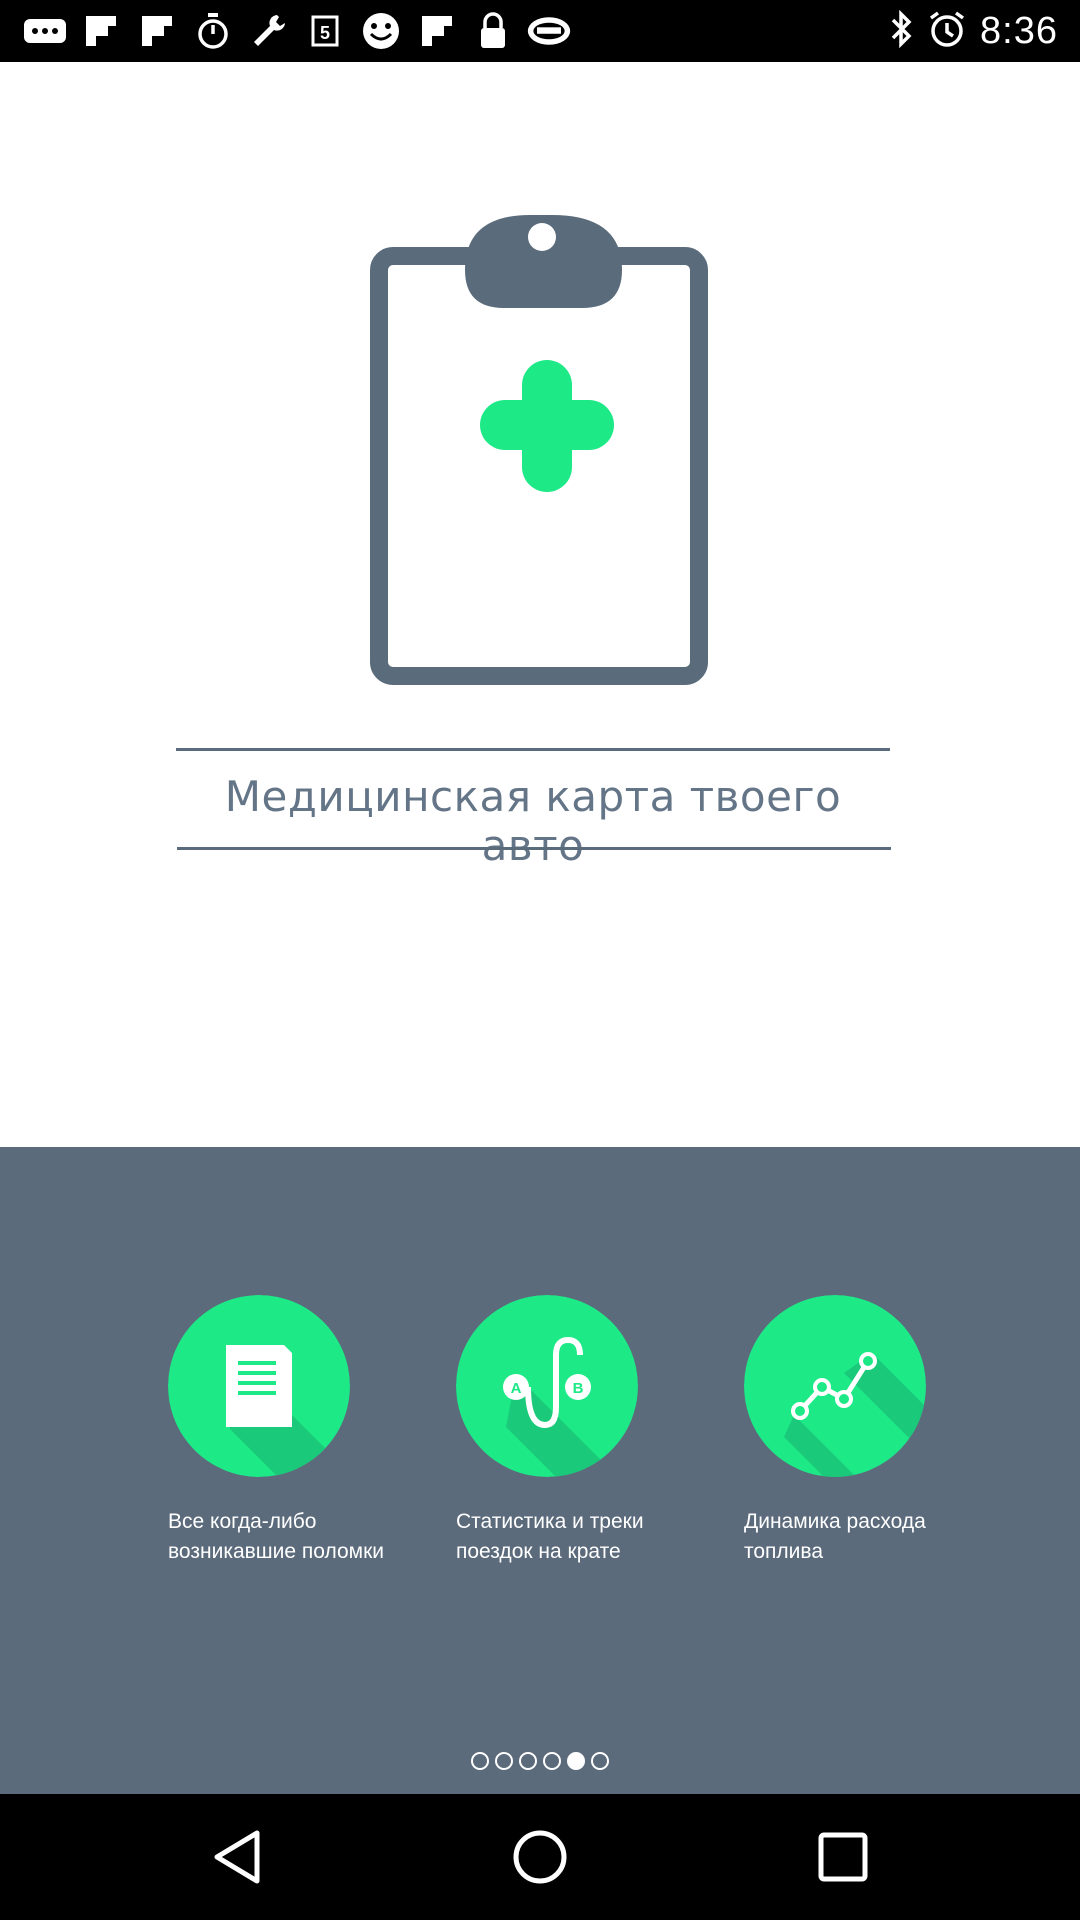 This screenshot has height=1920, width=1080. I want to click on headline-block: Медицинская карта твоего авто, so click(533, 809).